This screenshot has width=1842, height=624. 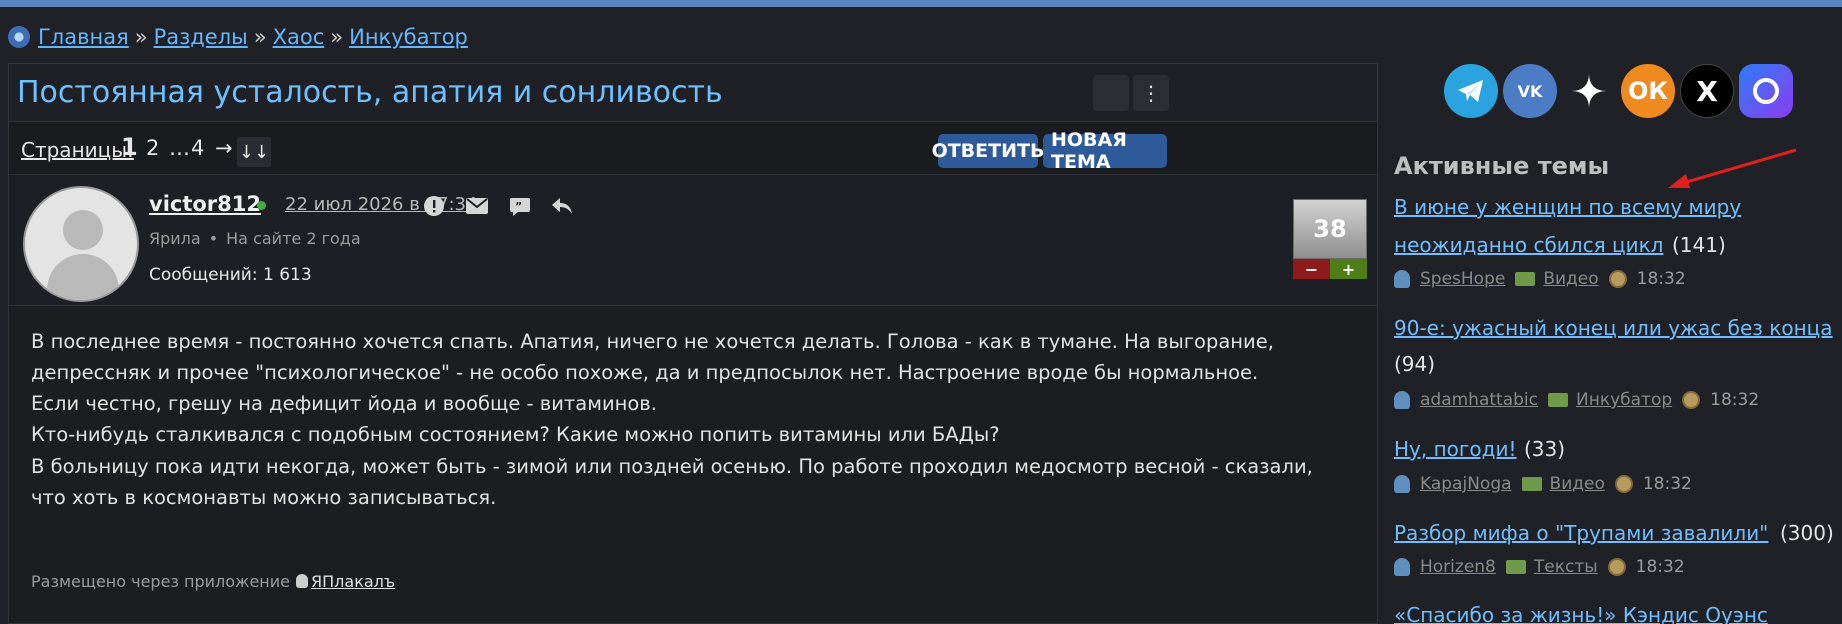 What do you see at coordinates (1111, 93) in the screenshot?
I see `topic-options-button` at bounding box center [1111, 93].